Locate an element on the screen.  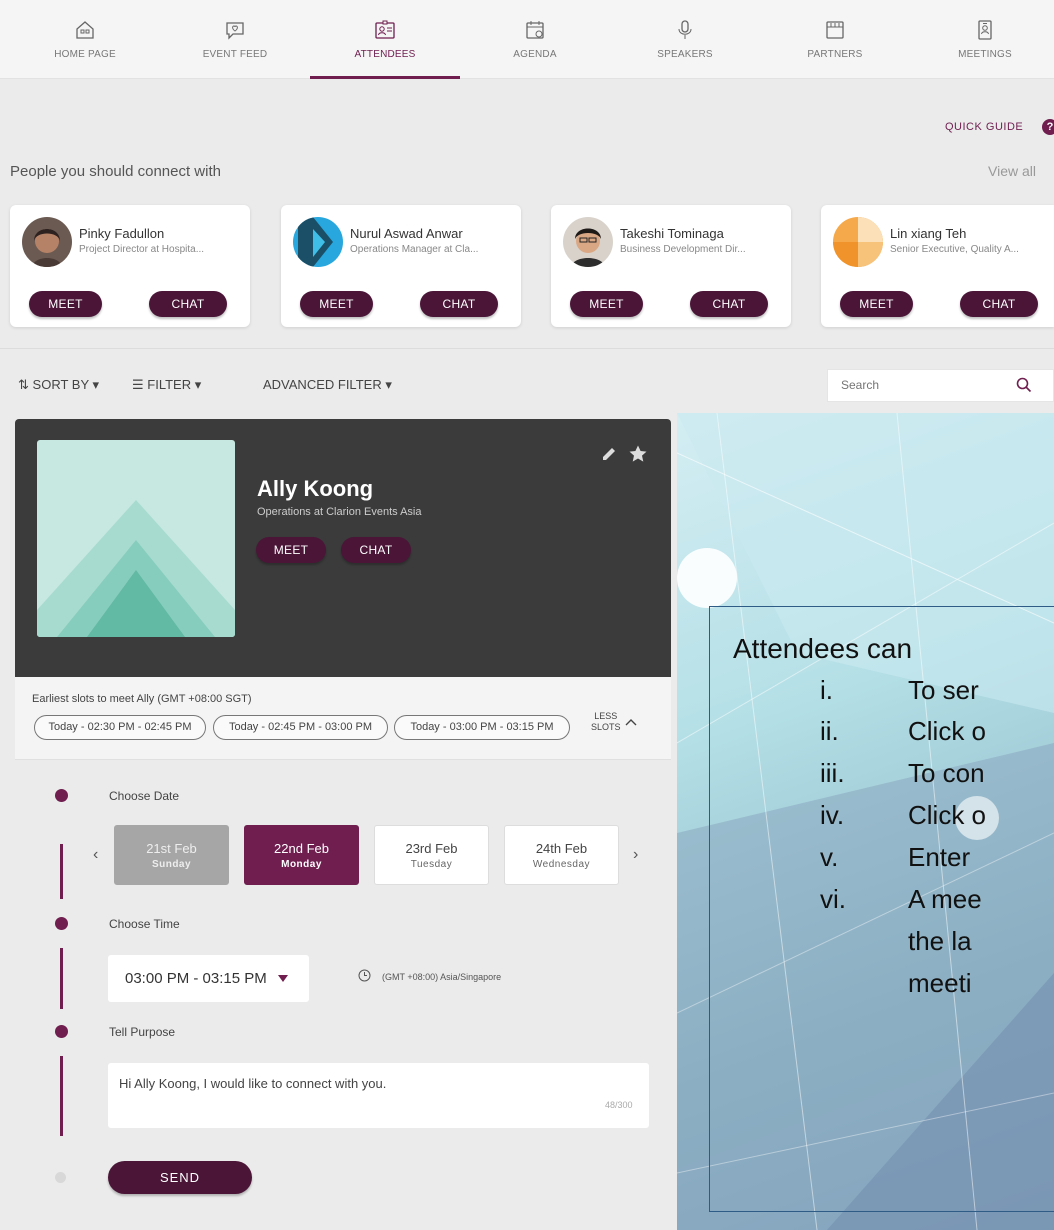
microphone-icon is located at coordinates (685, 29).